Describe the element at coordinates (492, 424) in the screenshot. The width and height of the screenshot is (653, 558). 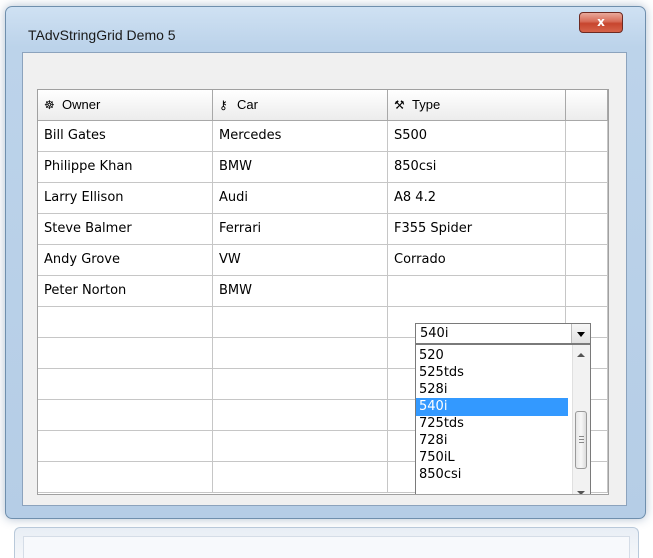
I see `dropdown-option: 725tds` at that location.